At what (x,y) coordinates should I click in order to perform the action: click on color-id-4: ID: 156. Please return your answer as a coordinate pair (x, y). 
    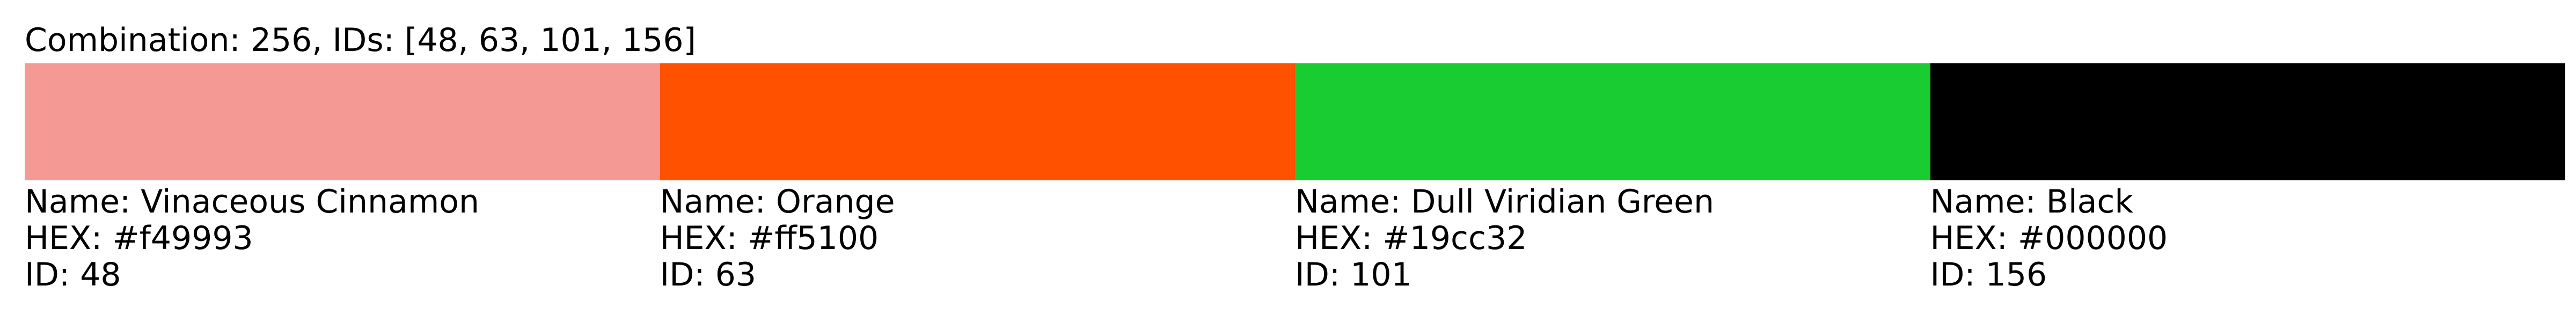
    Looking at the image, I should click on (1988, 275).